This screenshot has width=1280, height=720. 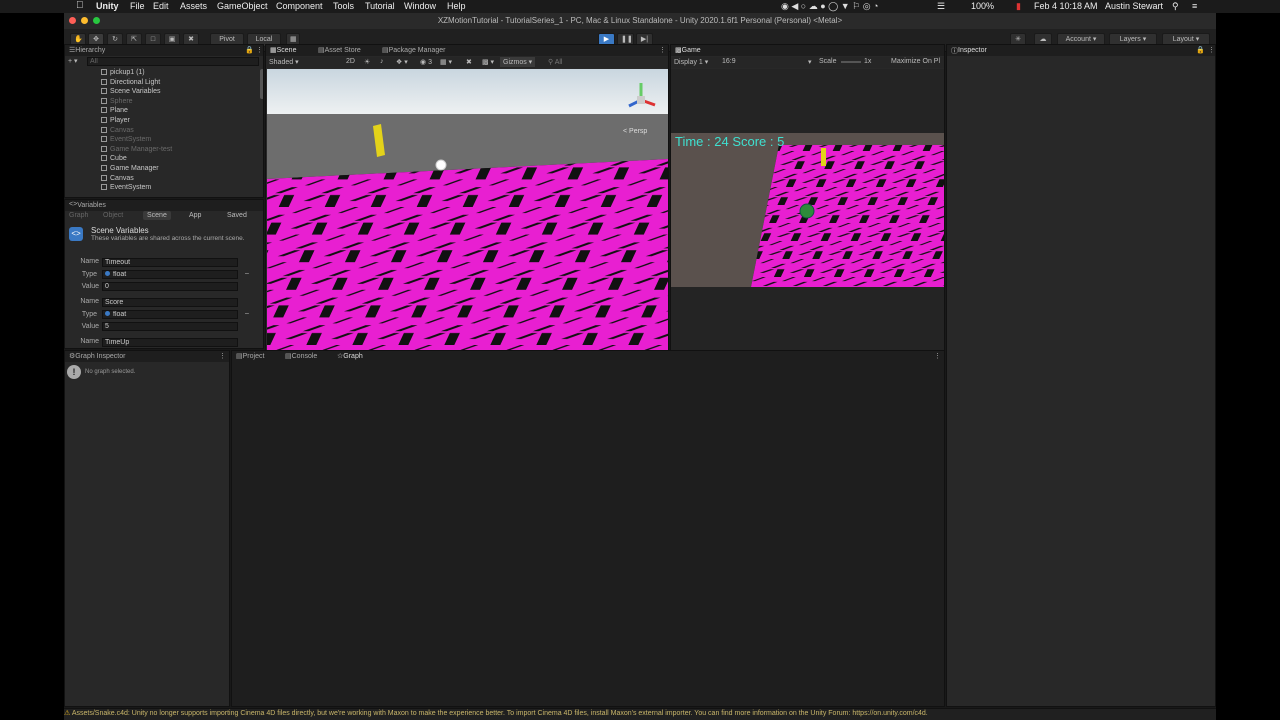 What do you see at coordinates (193, 6) in the screenshot?
I see `menu-assets: Assets` at bounding box center [193, 6].